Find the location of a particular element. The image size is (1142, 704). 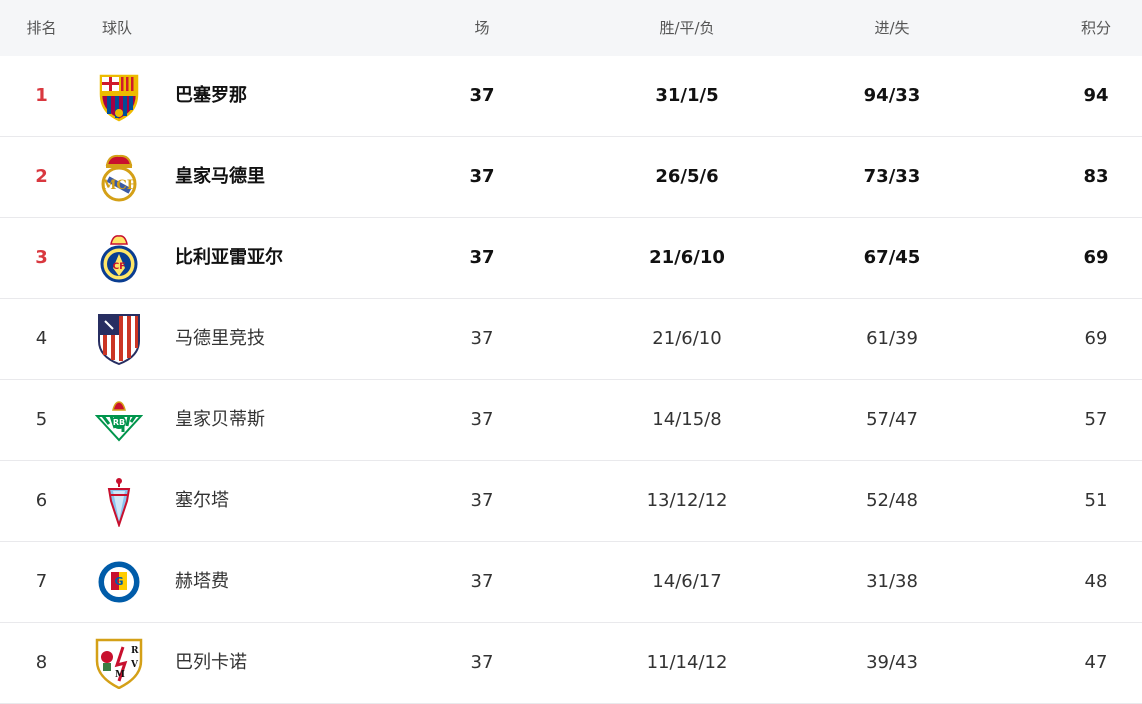

table-header: 排名 球队 场 胜/平/负 进/失 积分 is located at coordinates (571, 28).